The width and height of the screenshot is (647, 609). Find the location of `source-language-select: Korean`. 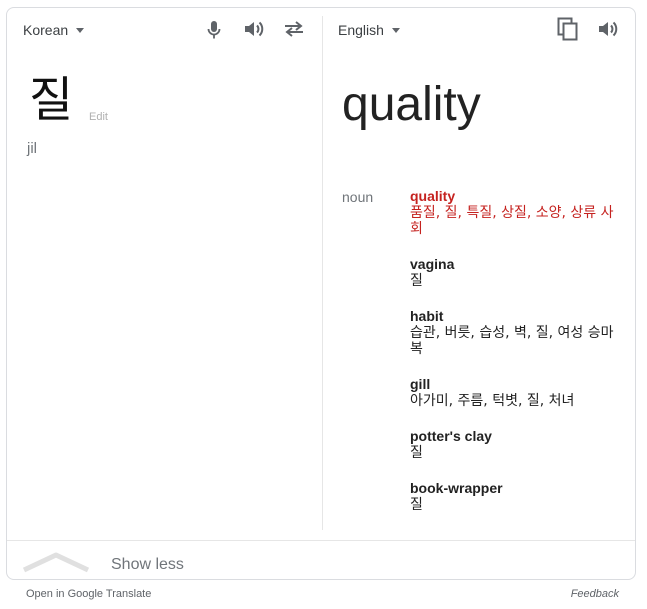

source-language-select: Korean is located at coordinates (54, 30).